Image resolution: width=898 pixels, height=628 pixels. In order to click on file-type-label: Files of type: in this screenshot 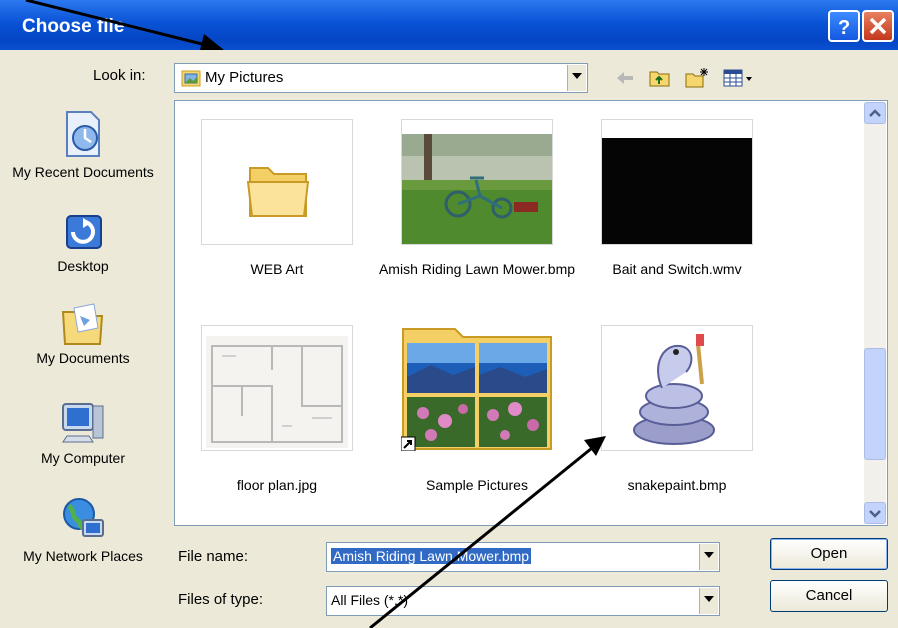, I will do `click(221, 599)`.